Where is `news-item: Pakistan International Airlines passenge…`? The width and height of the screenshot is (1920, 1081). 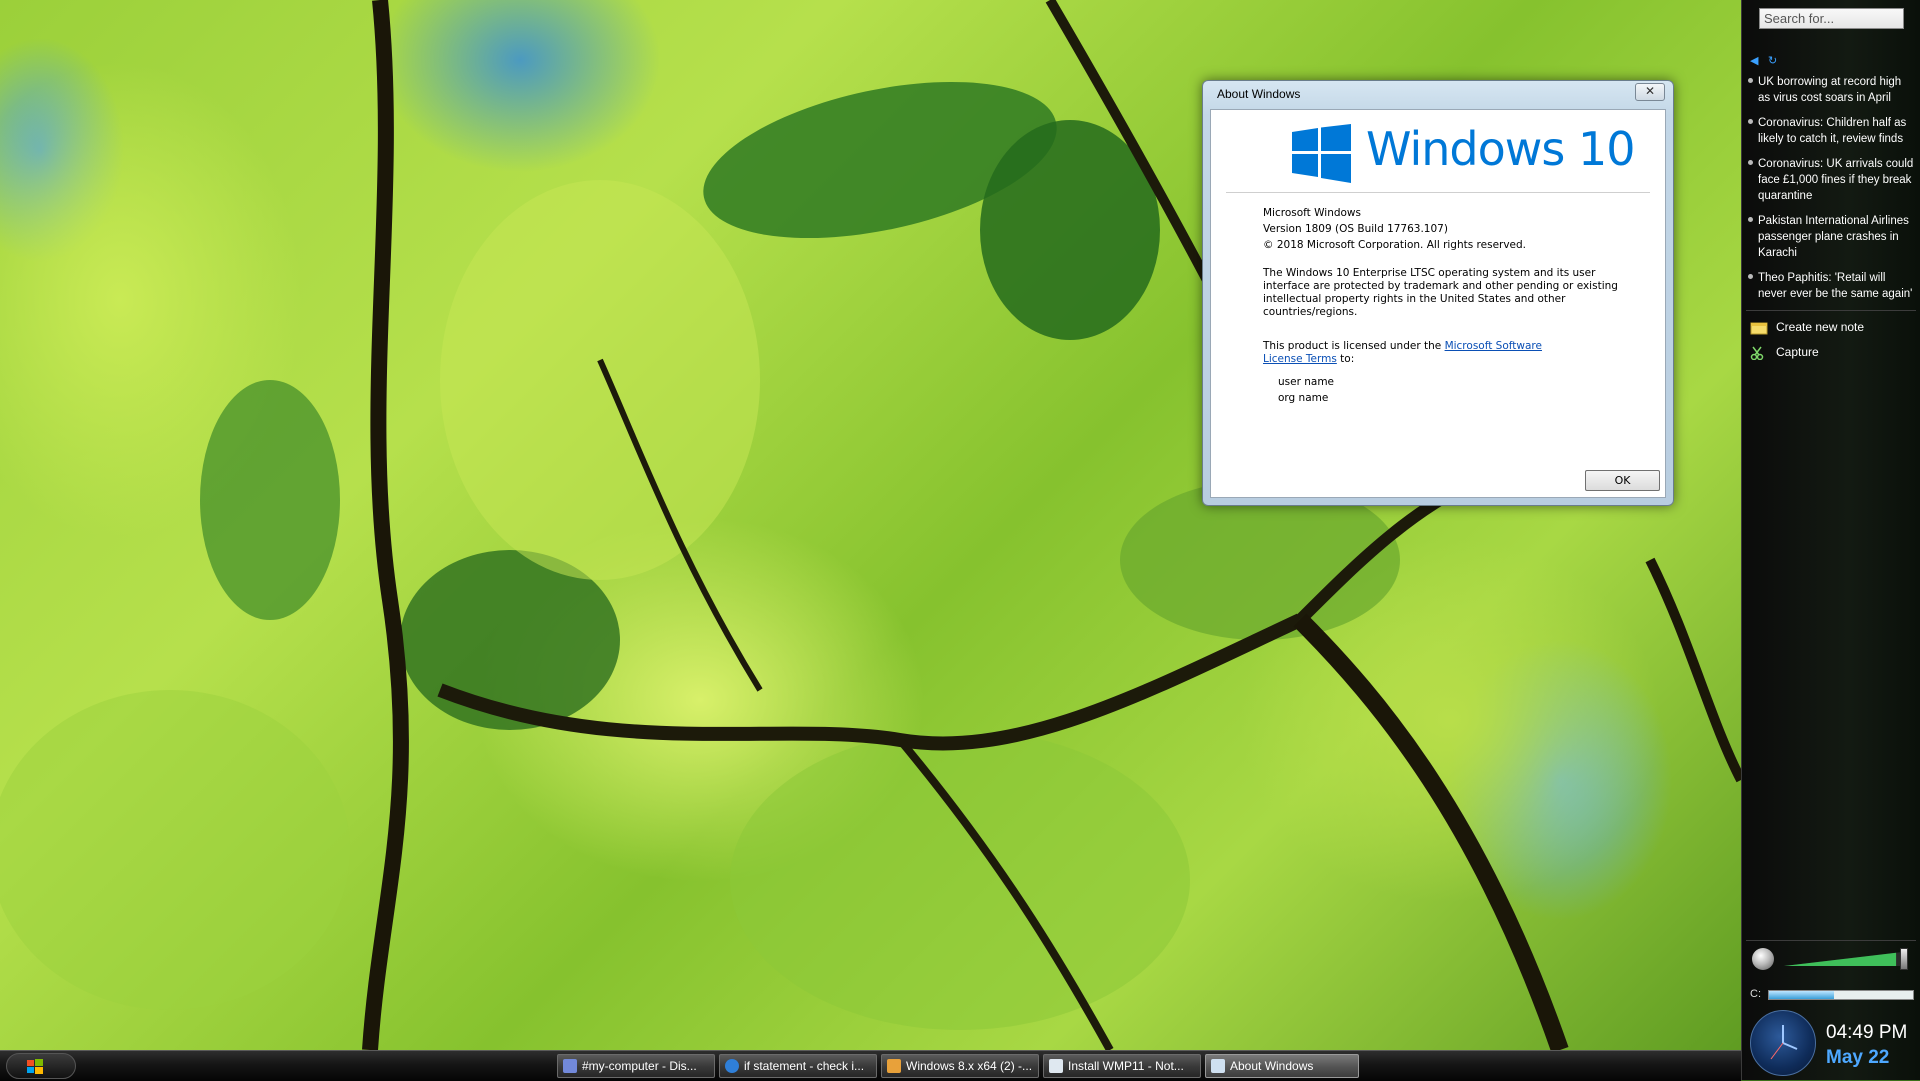
news-item: Pakistan International Airlines passenge… is located at coordinates (1832, 237).